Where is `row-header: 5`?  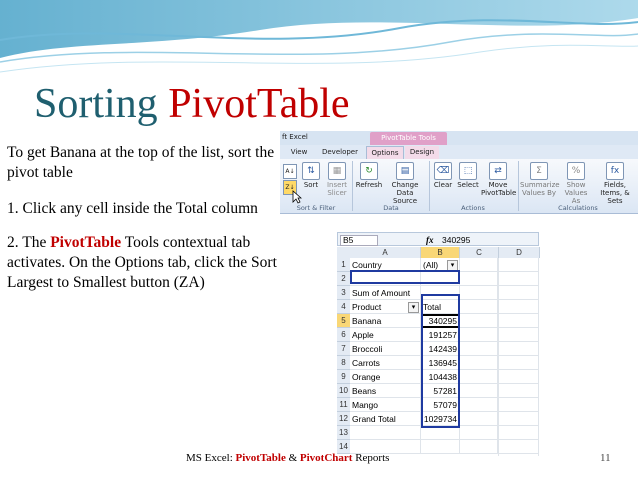 row-header: 5 is located at coordinates (343, 321).